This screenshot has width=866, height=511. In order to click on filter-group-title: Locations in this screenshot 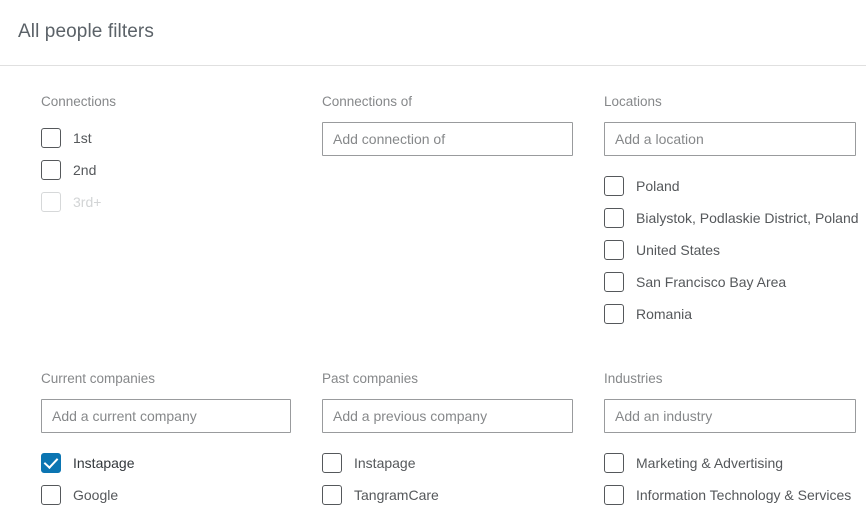, I will do `click(633, 101)`.